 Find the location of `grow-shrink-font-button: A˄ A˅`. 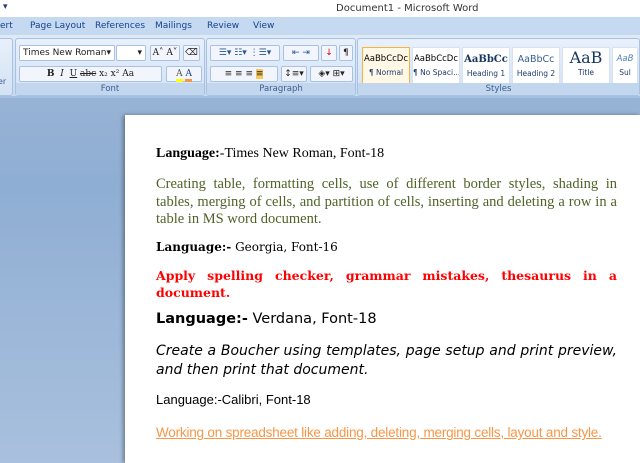

grow-shrink-font-button: A˄ A˅ is located at coordinates (165, 53).